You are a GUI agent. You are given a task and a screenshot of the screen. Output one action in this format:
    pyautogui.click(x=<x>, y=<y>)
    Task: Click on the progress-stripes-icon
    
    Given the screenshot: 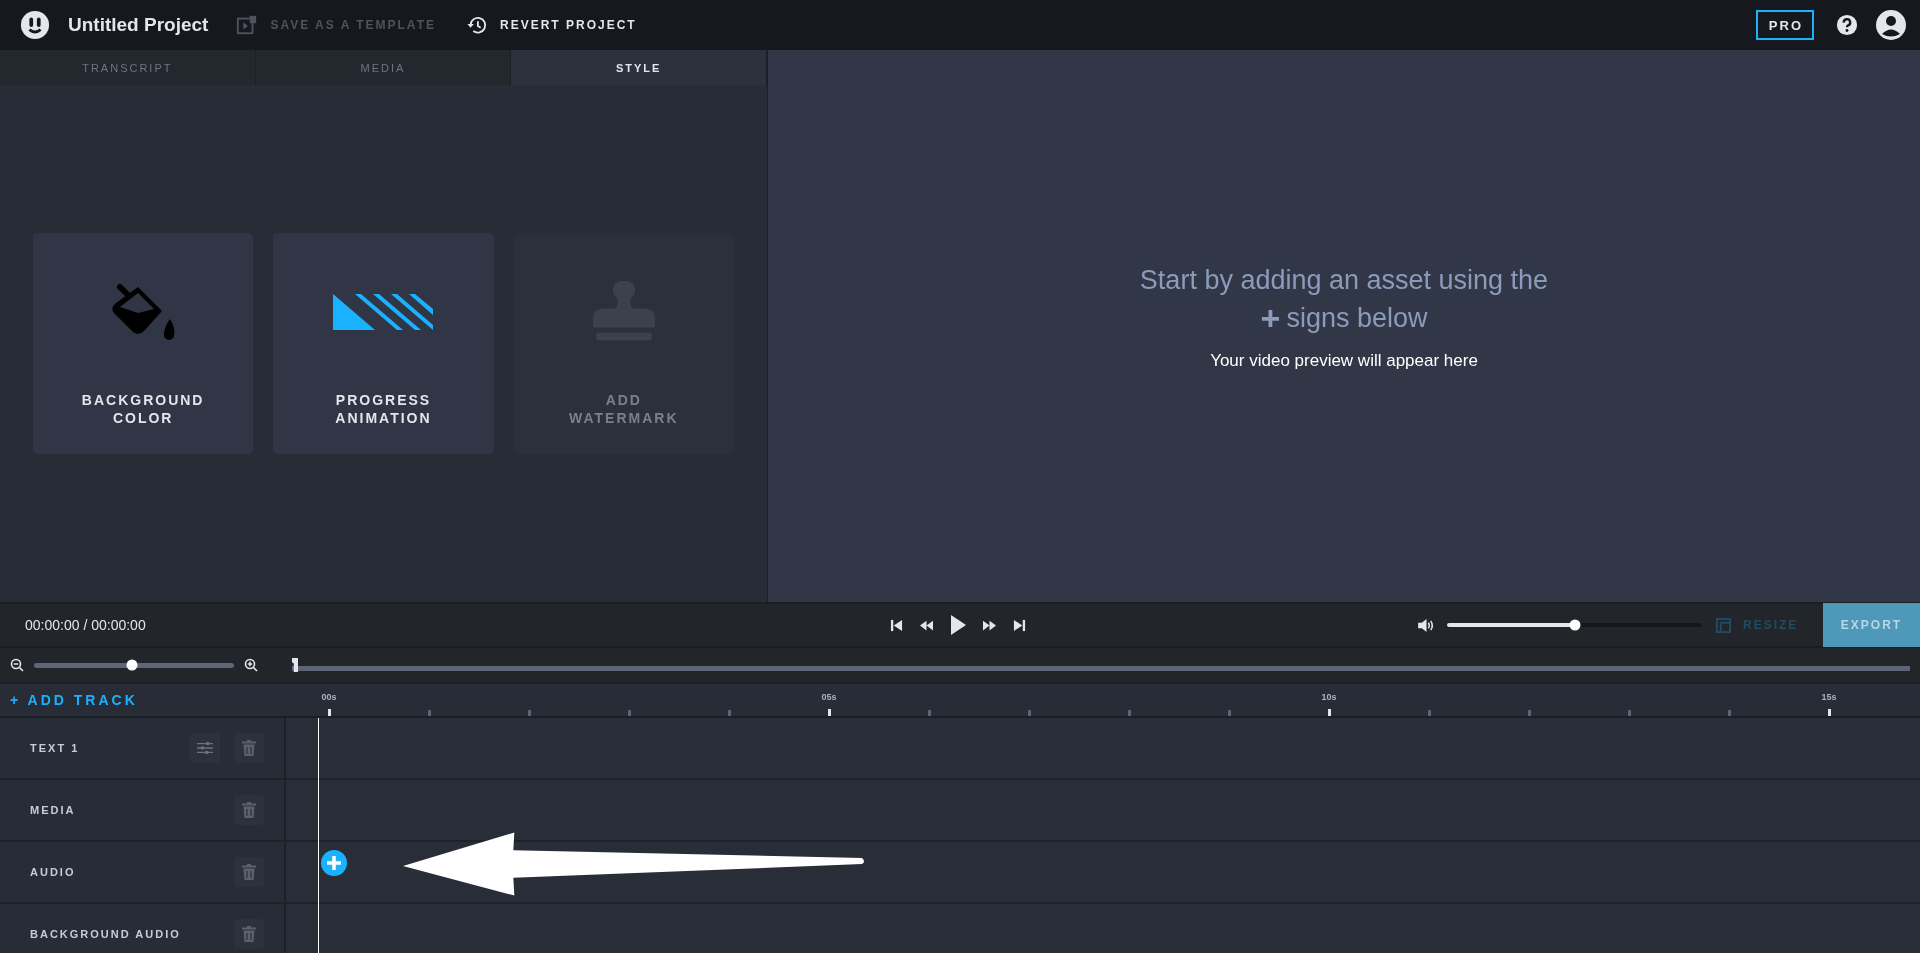 What is the action you would take?
    pyautogui.click(x=383, y=311)
    